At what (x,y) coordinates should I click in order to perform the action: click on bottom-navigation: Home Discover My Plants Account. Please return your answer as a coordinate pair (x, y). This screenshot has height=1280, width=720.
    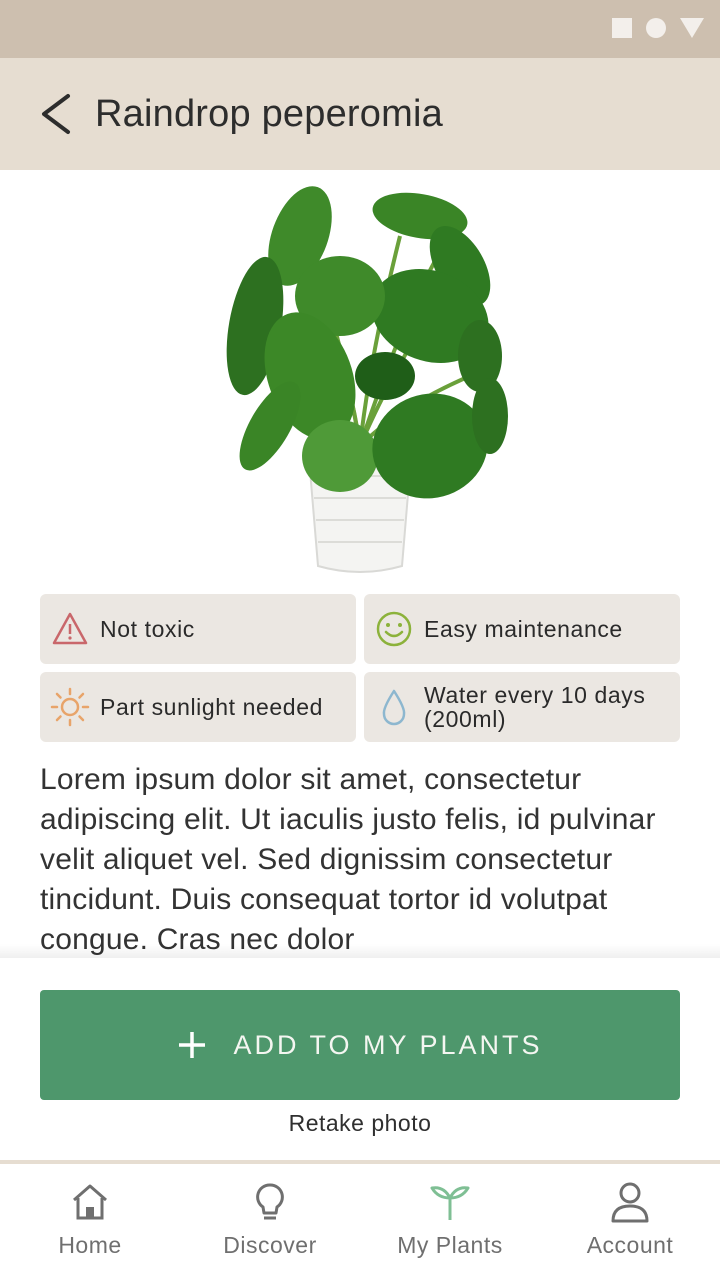
    Looking at the image, I should click on (360, 1222).